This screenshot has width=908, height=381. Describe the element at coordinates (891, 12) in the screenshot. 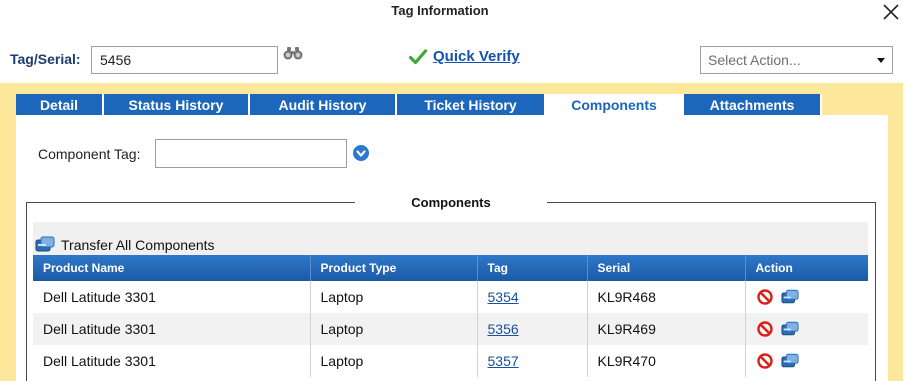

I see `close-icon` at that location.